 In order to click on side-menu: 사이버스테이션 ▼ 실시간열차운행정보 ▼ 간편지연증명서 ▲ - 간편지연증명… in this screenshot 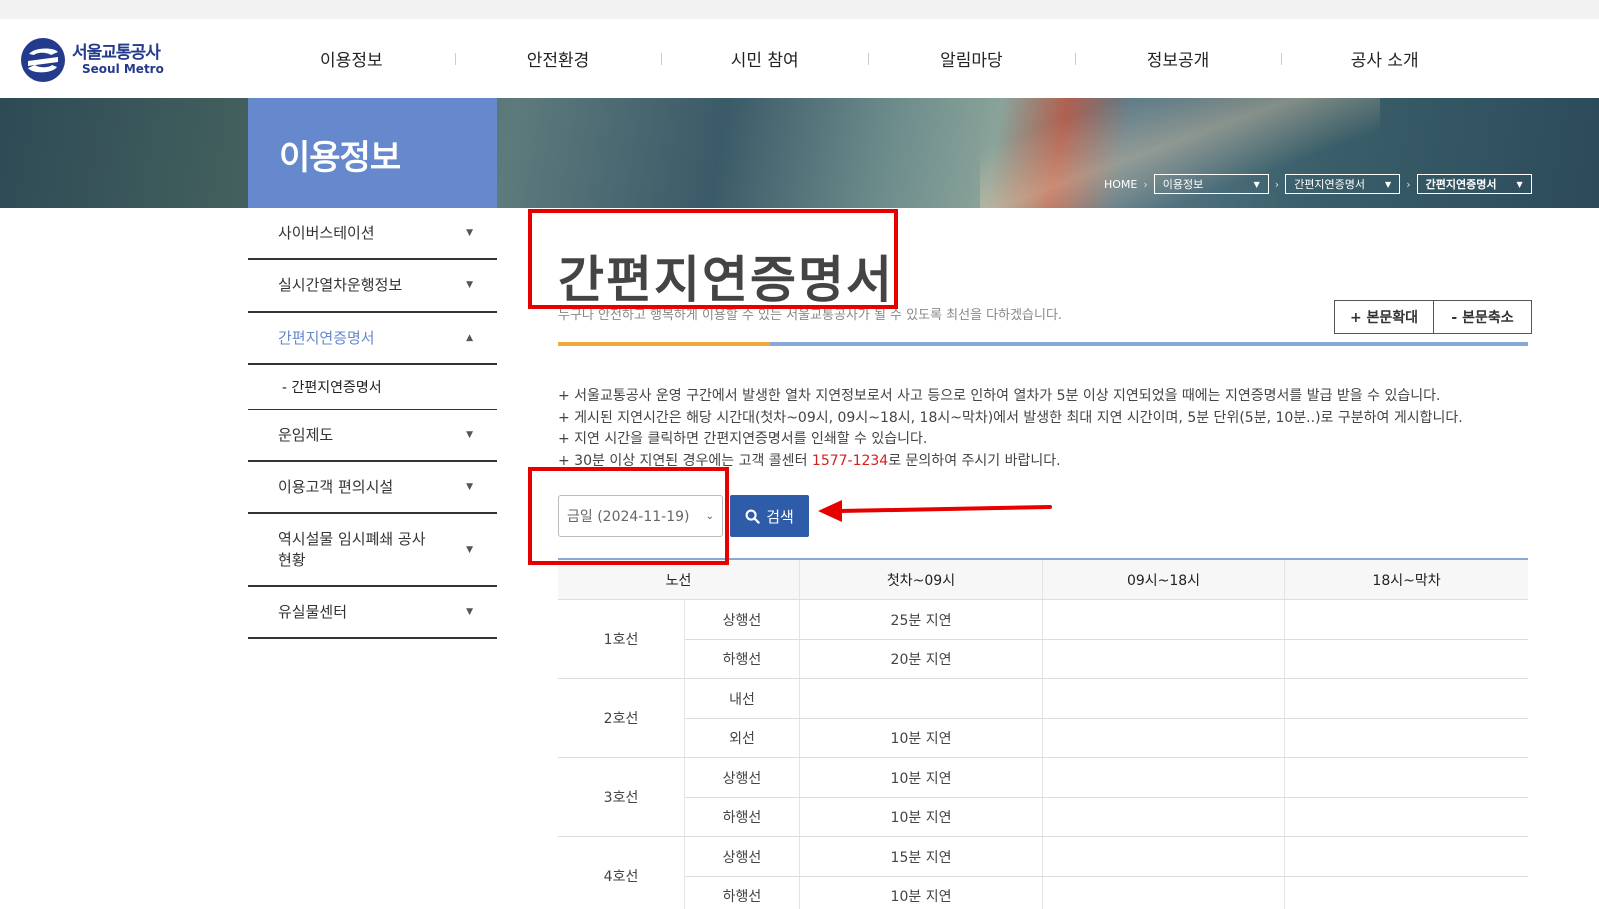, I will do `click(372, 423)`.